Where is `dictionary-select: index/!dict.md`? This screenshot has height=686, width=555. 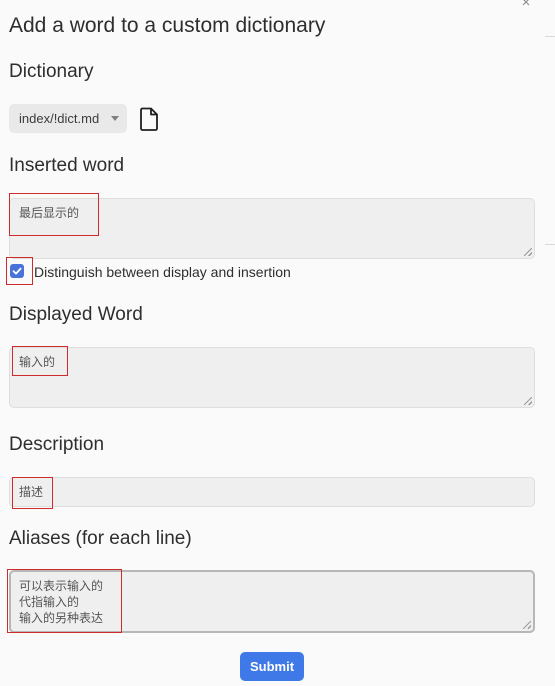
dictionary-select: index/!dict.md is located at coordinates (68, 118).